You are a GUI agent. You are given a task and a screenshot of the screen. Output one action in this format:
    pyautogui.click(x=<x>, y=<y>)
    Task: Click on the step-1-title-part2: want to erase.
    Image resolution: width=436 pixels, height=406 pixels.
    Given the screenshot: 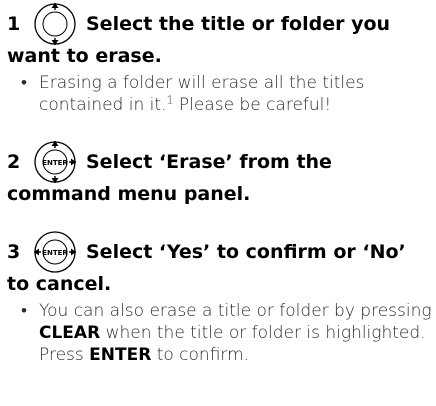 What is the action you would take?
    pyautogui.click(x=84, y=56)
    